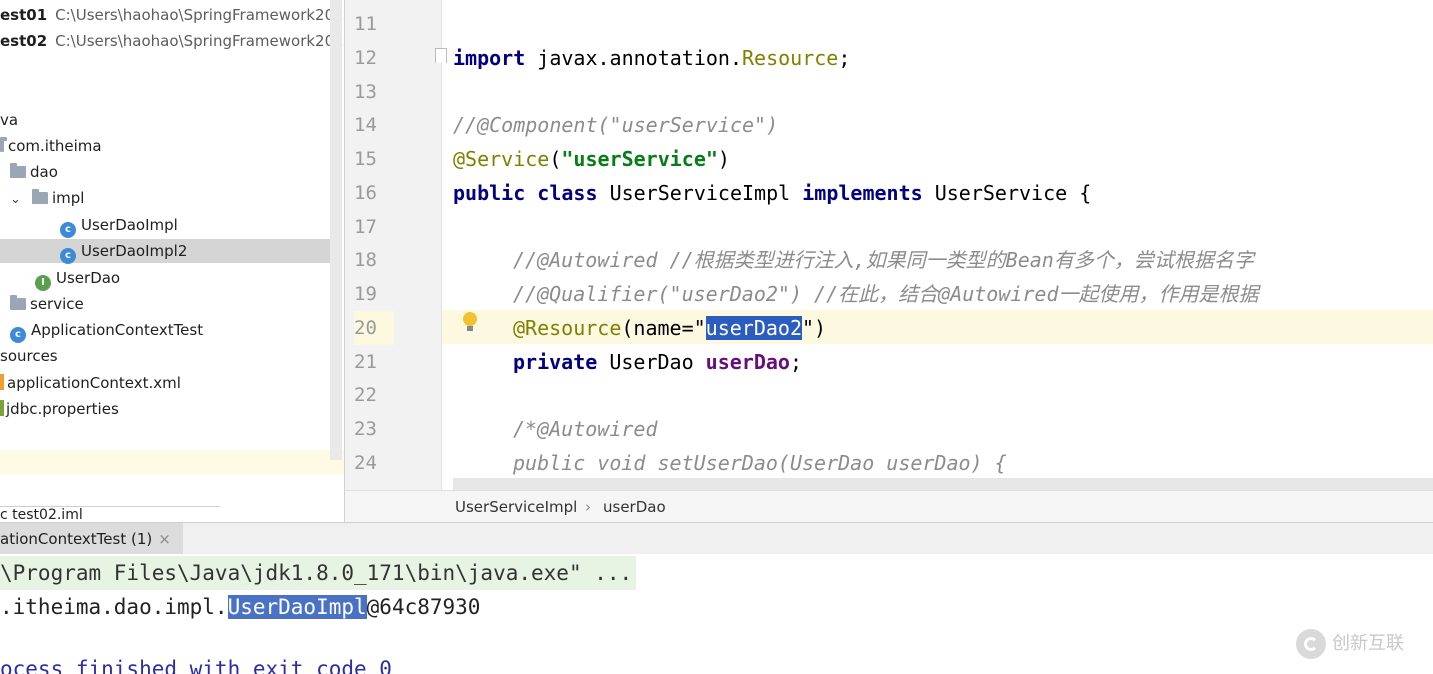  Describe the element at coordinates (336, 230) in the screenshot. I see `tree-scrollbar` at that location.